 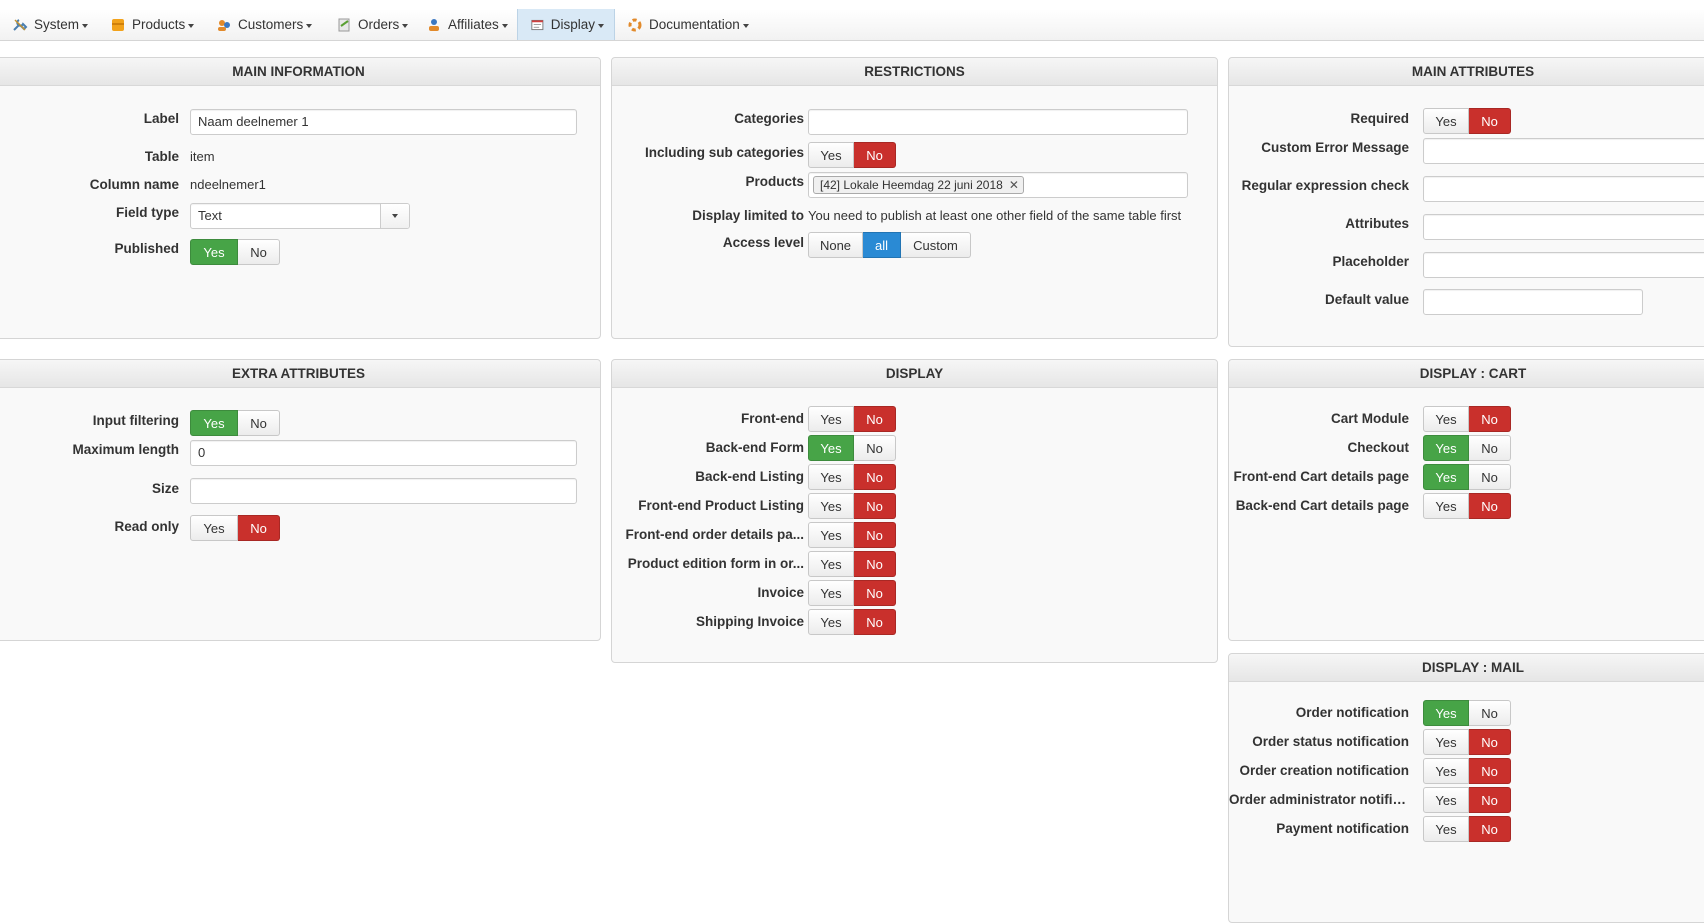 I want to click on categories-input, so click(x=998, y=122).